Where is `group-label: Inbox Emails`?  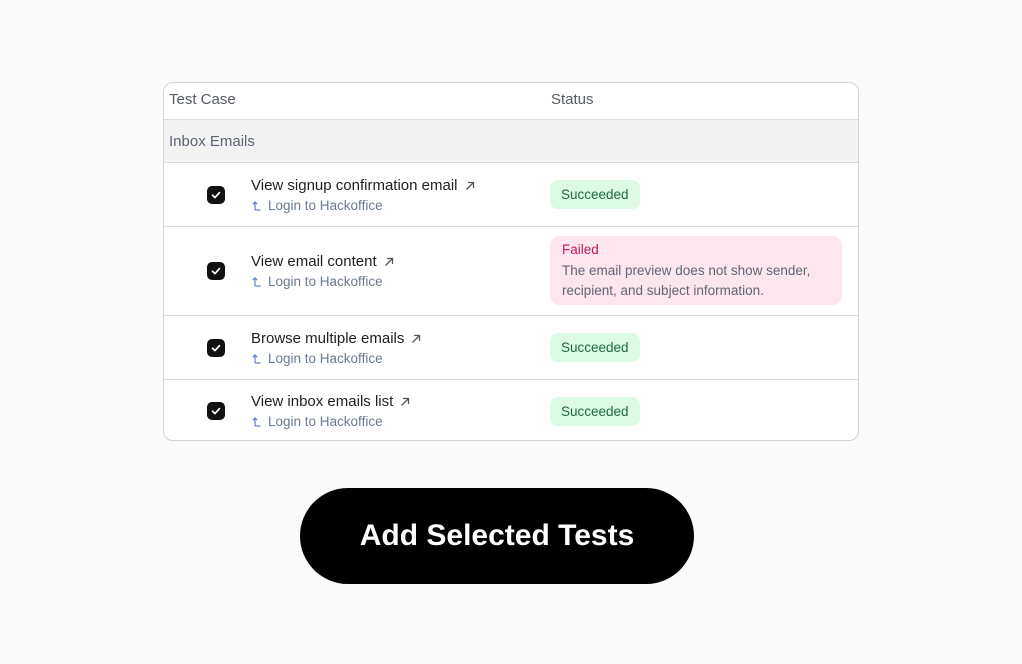 group-label: Inbox Emails is located at coordinates (212, 141).